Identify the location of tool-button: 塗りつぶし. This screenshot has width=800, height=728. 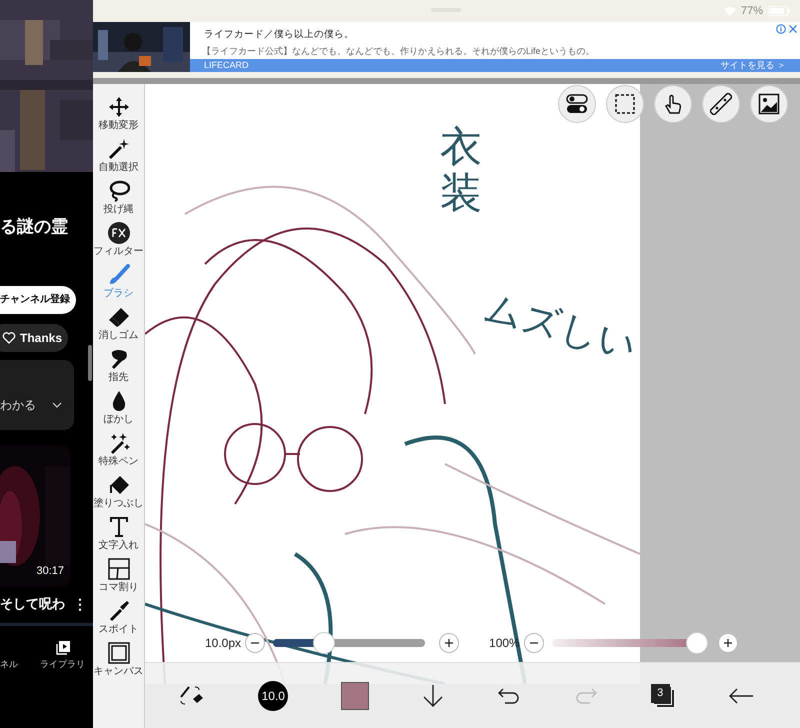
(119, 495).